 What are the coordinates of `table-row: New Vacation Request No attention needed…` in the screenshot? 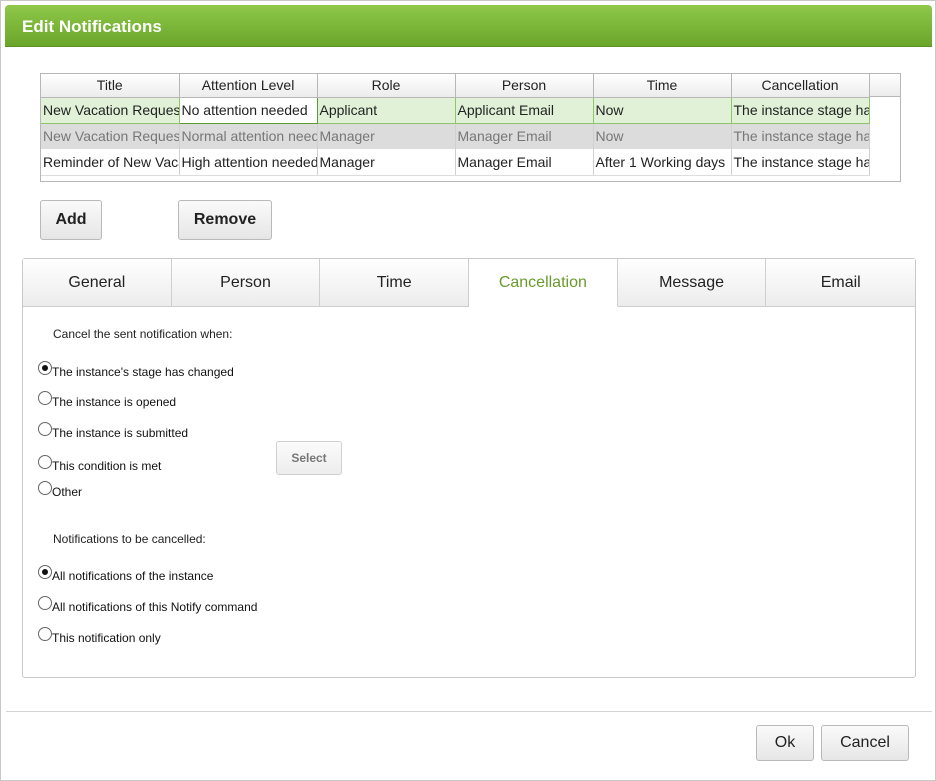 It's located at (455, 110).